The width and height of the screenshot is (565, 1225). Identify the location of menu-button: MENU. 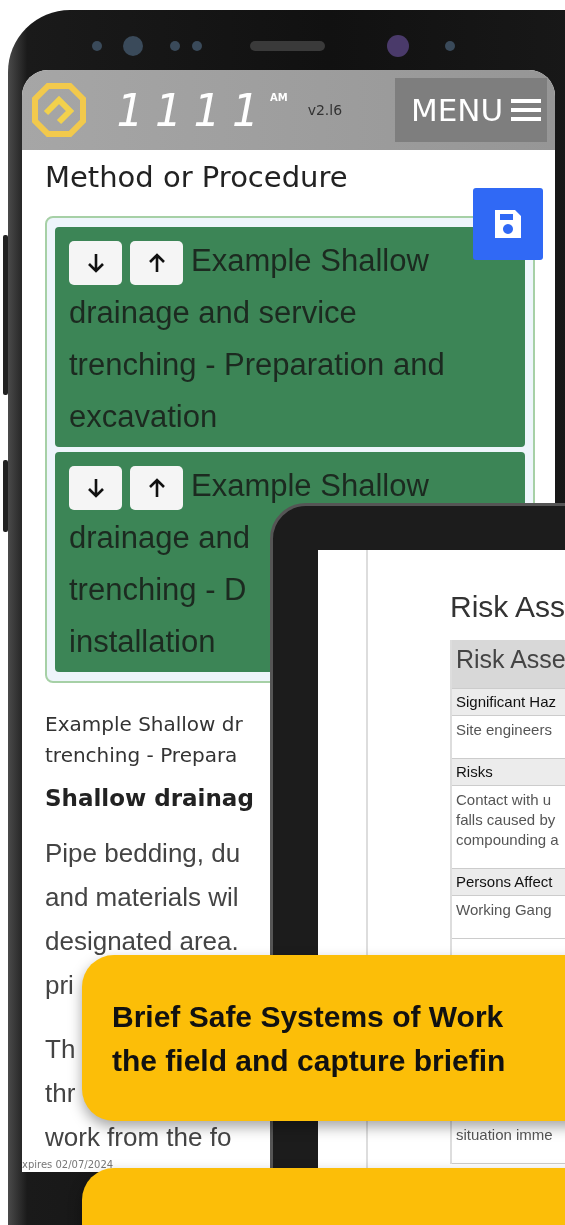
(471, 110).